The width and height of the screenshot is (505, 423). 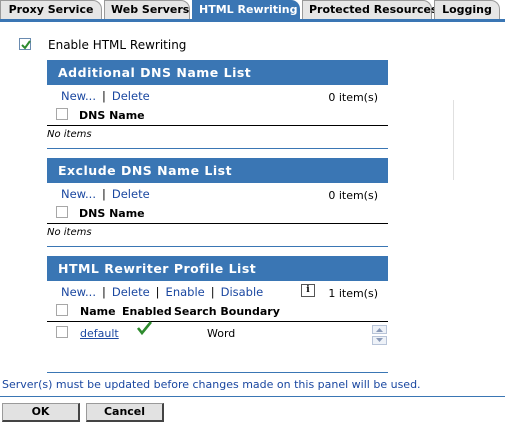 I want to click on ok-button: OK, so click(x=41, y=412).